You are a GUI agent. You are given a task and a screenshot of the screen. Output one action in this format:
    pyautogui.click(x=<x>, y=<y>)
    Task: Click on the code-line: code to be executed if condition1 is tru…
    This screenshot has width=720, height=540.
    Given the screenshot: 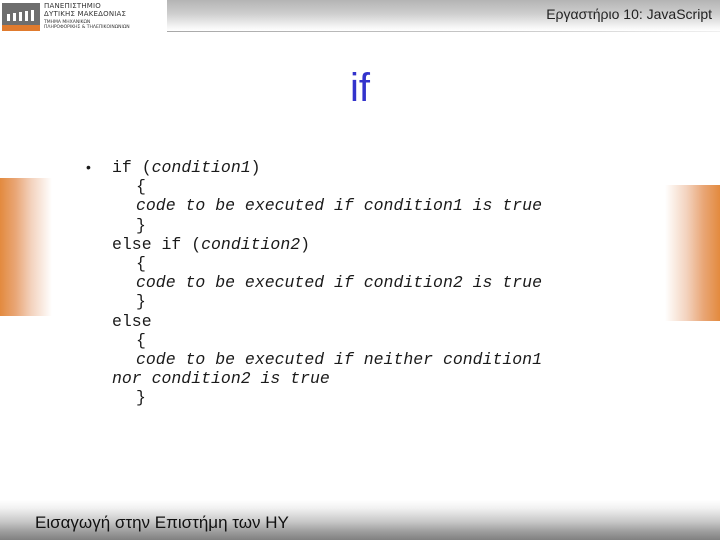 What is the action you would take?
    pyautogui.click(x=339, y=206)
    